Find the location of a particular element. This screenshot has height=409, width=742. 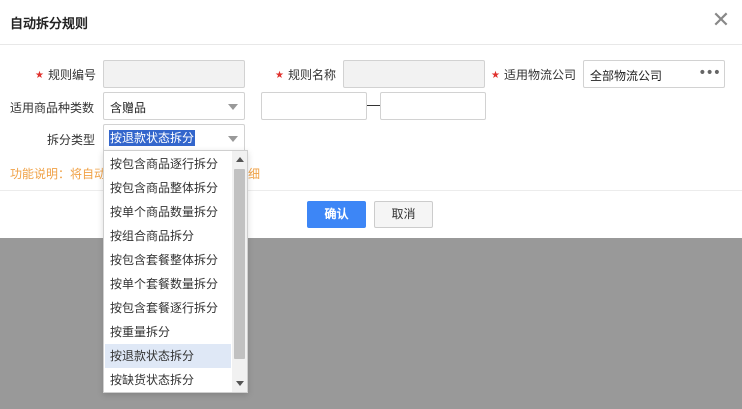

function-note: 功能说明：将自动 is located at coordinates (58, 174).